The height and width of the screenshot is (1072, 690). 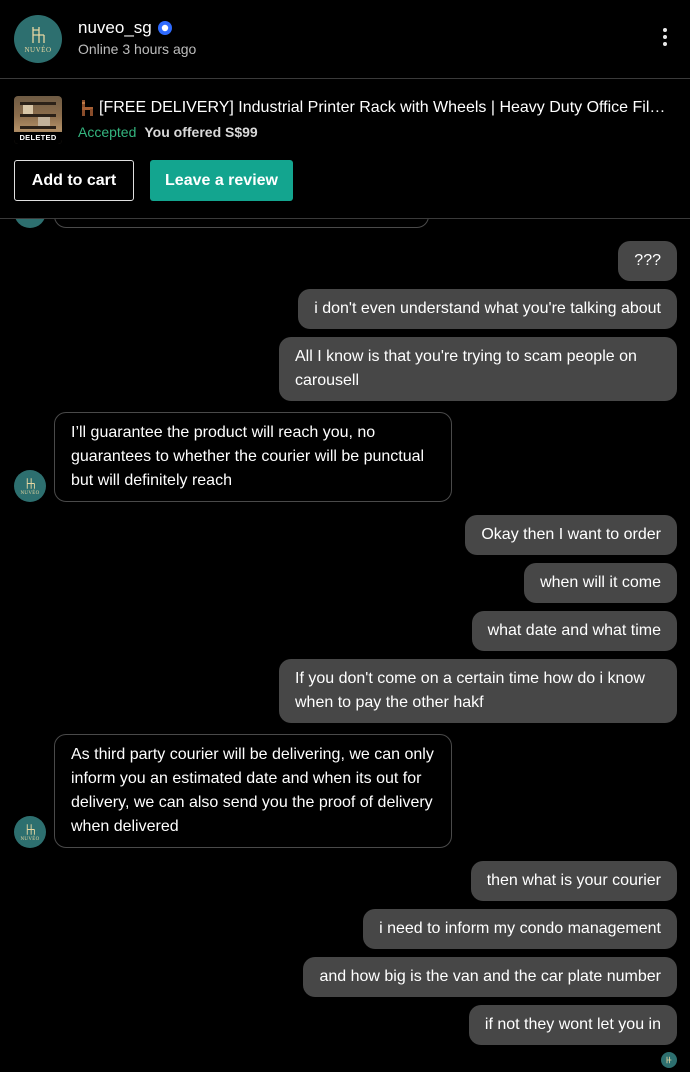 What do you see at coordinates (520, 929) in the screenshot?
I see `message-sent: i need to inform my condo management` at bounding box center [520, 929].